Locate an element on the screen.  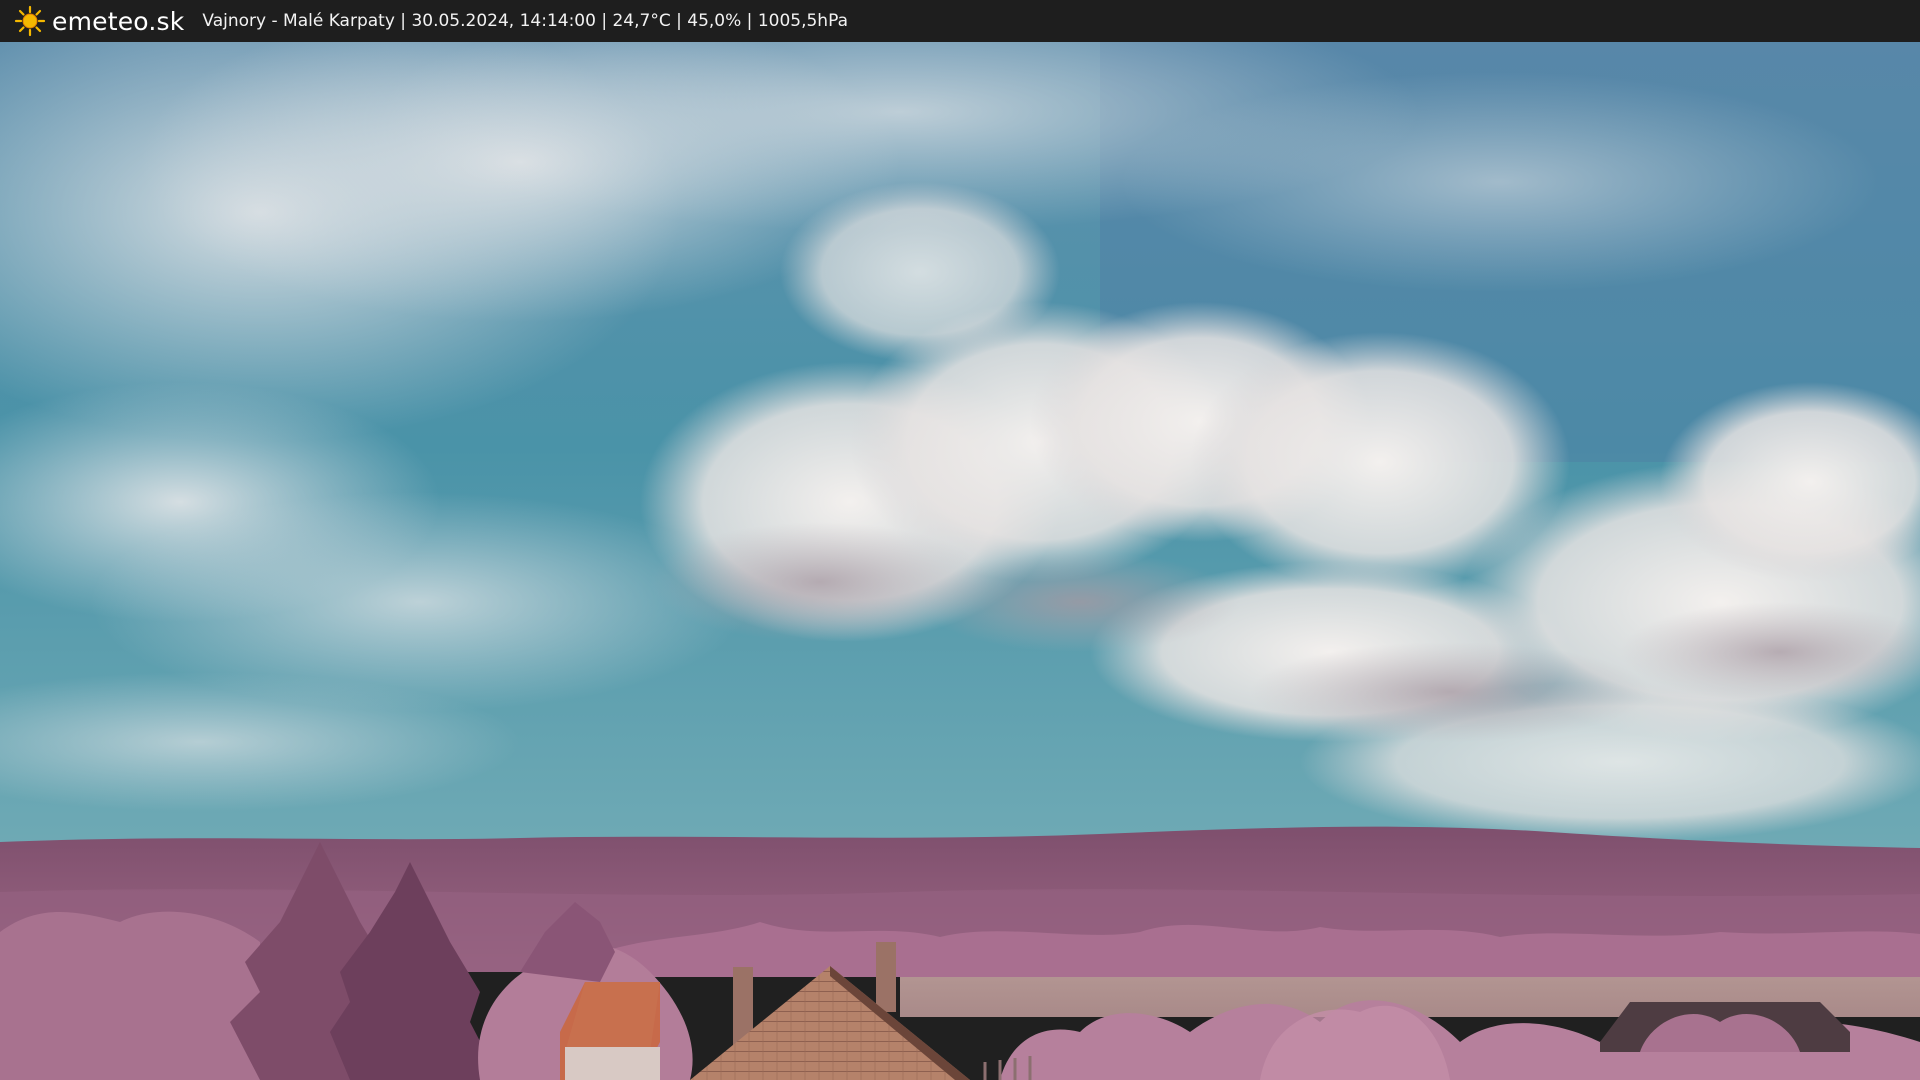
temperature-value: 24,7°C is located at coordinates (641, 21).